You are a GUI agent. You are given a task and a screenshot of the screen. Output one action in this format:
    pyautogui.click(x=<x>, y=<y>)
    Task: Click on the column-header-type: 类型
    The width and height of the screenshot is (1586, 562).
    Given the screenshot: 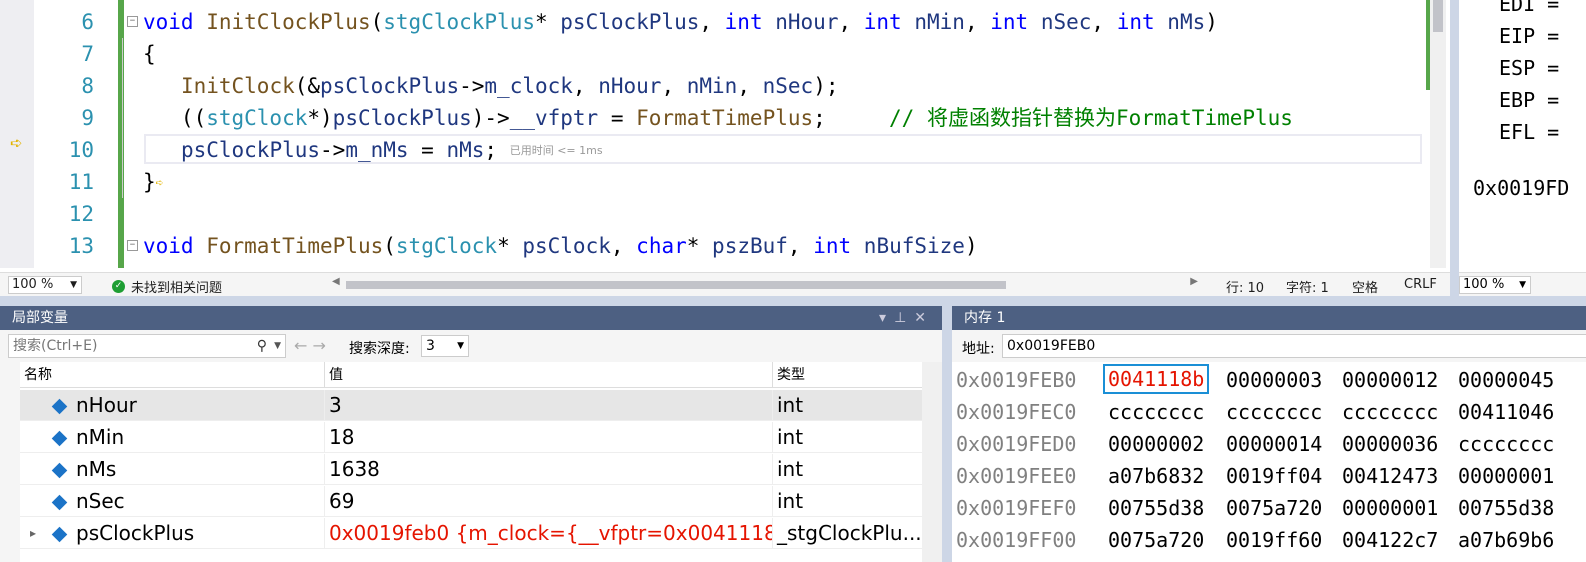 What is the action you would take?
    pyautogui.click(x=788, y=374)
    